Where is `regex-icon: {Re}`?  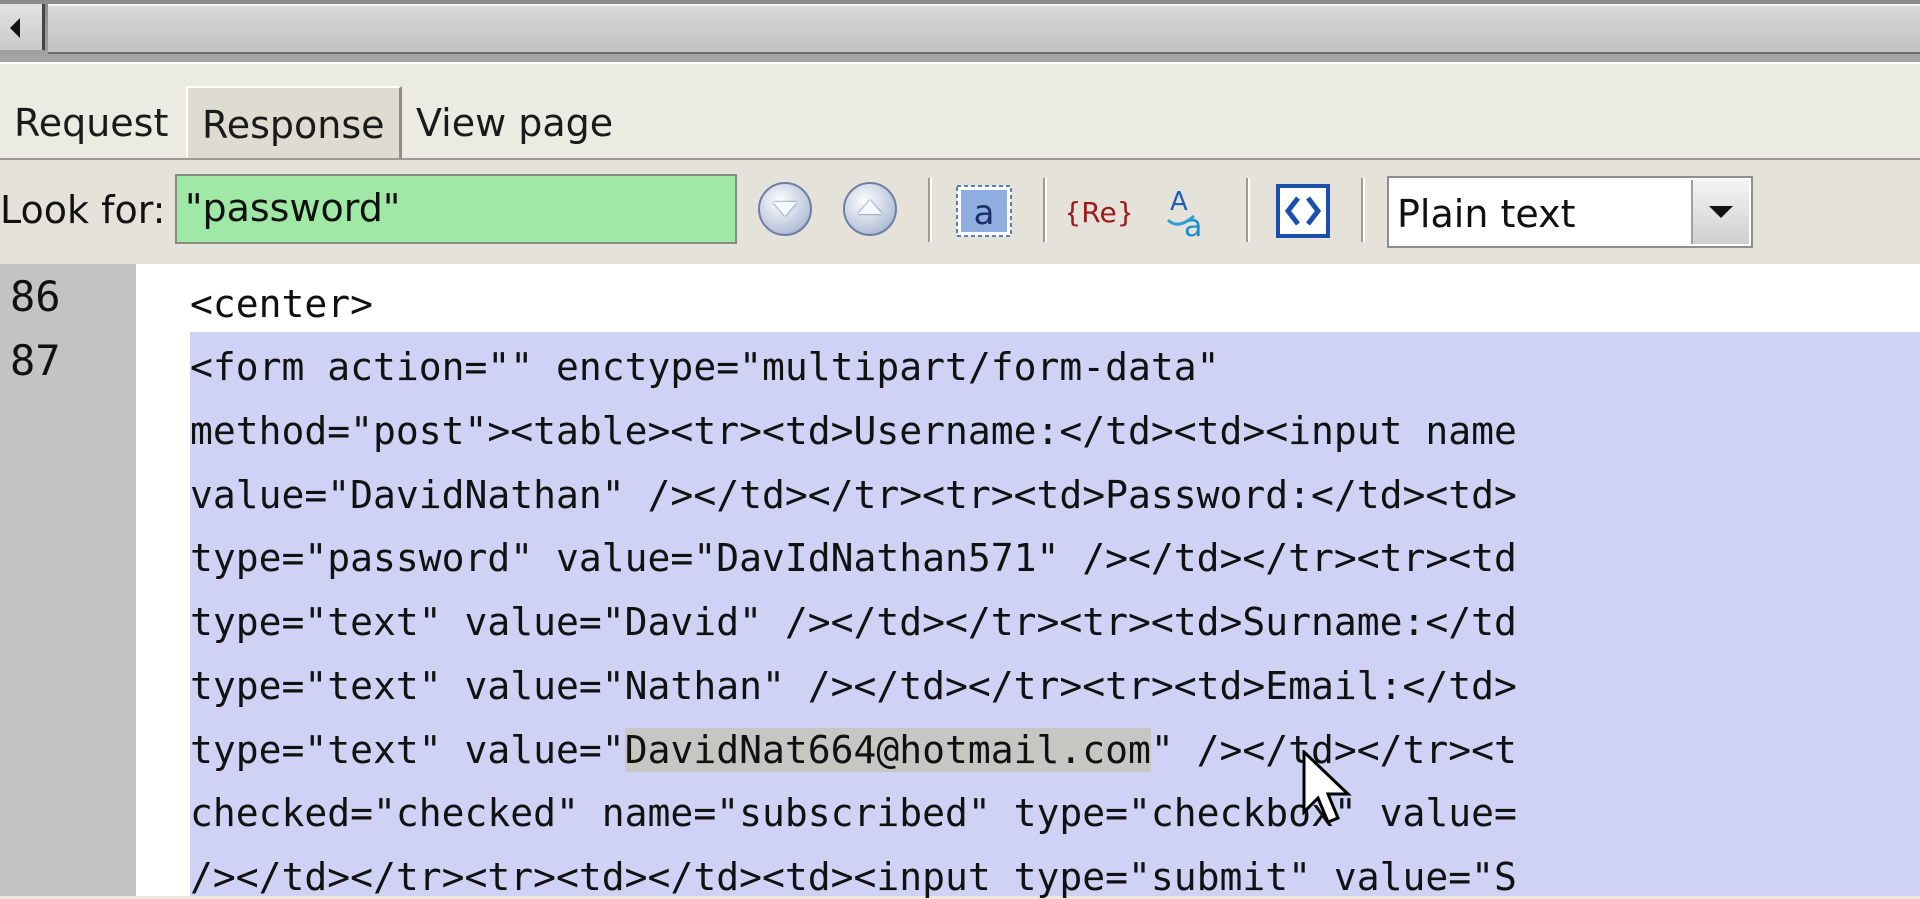
regex-icon: {Re} is located at coordinates (1098, 211).